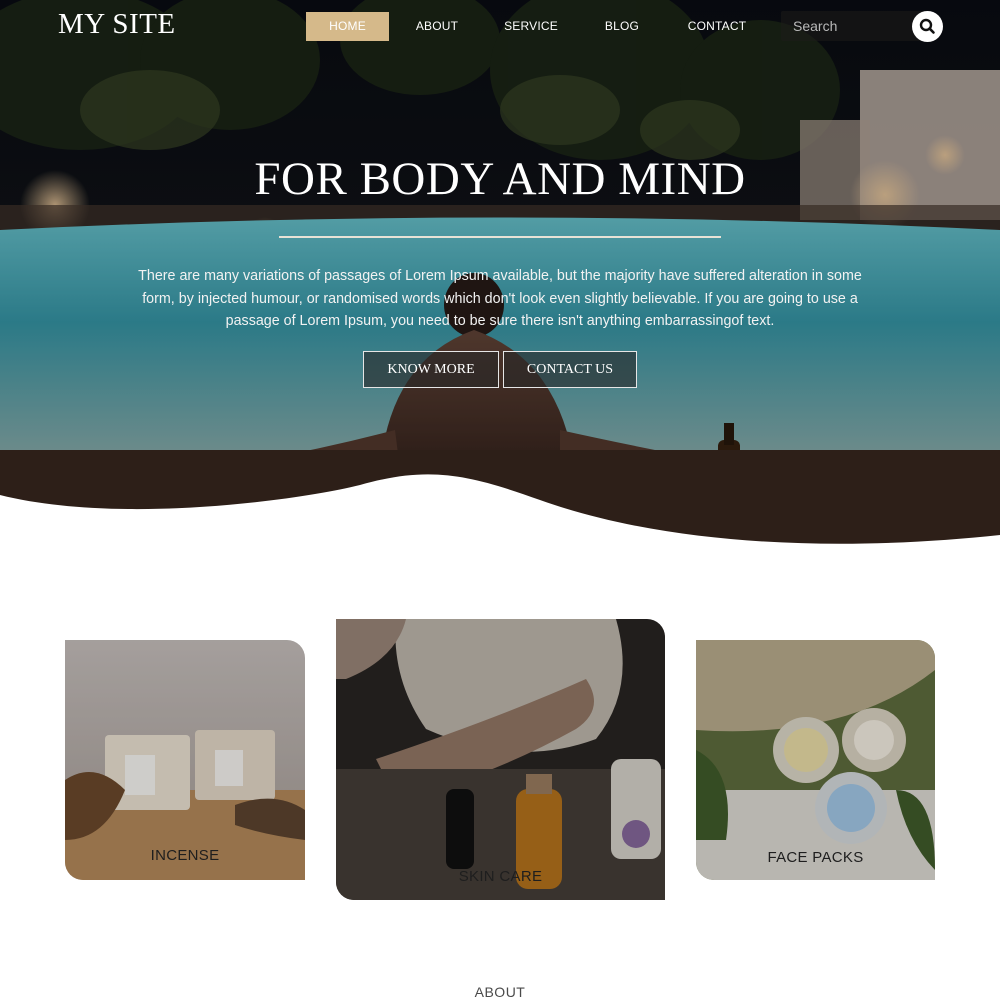  I want to click on card-label: FACE PACKS, so click(815, 857).